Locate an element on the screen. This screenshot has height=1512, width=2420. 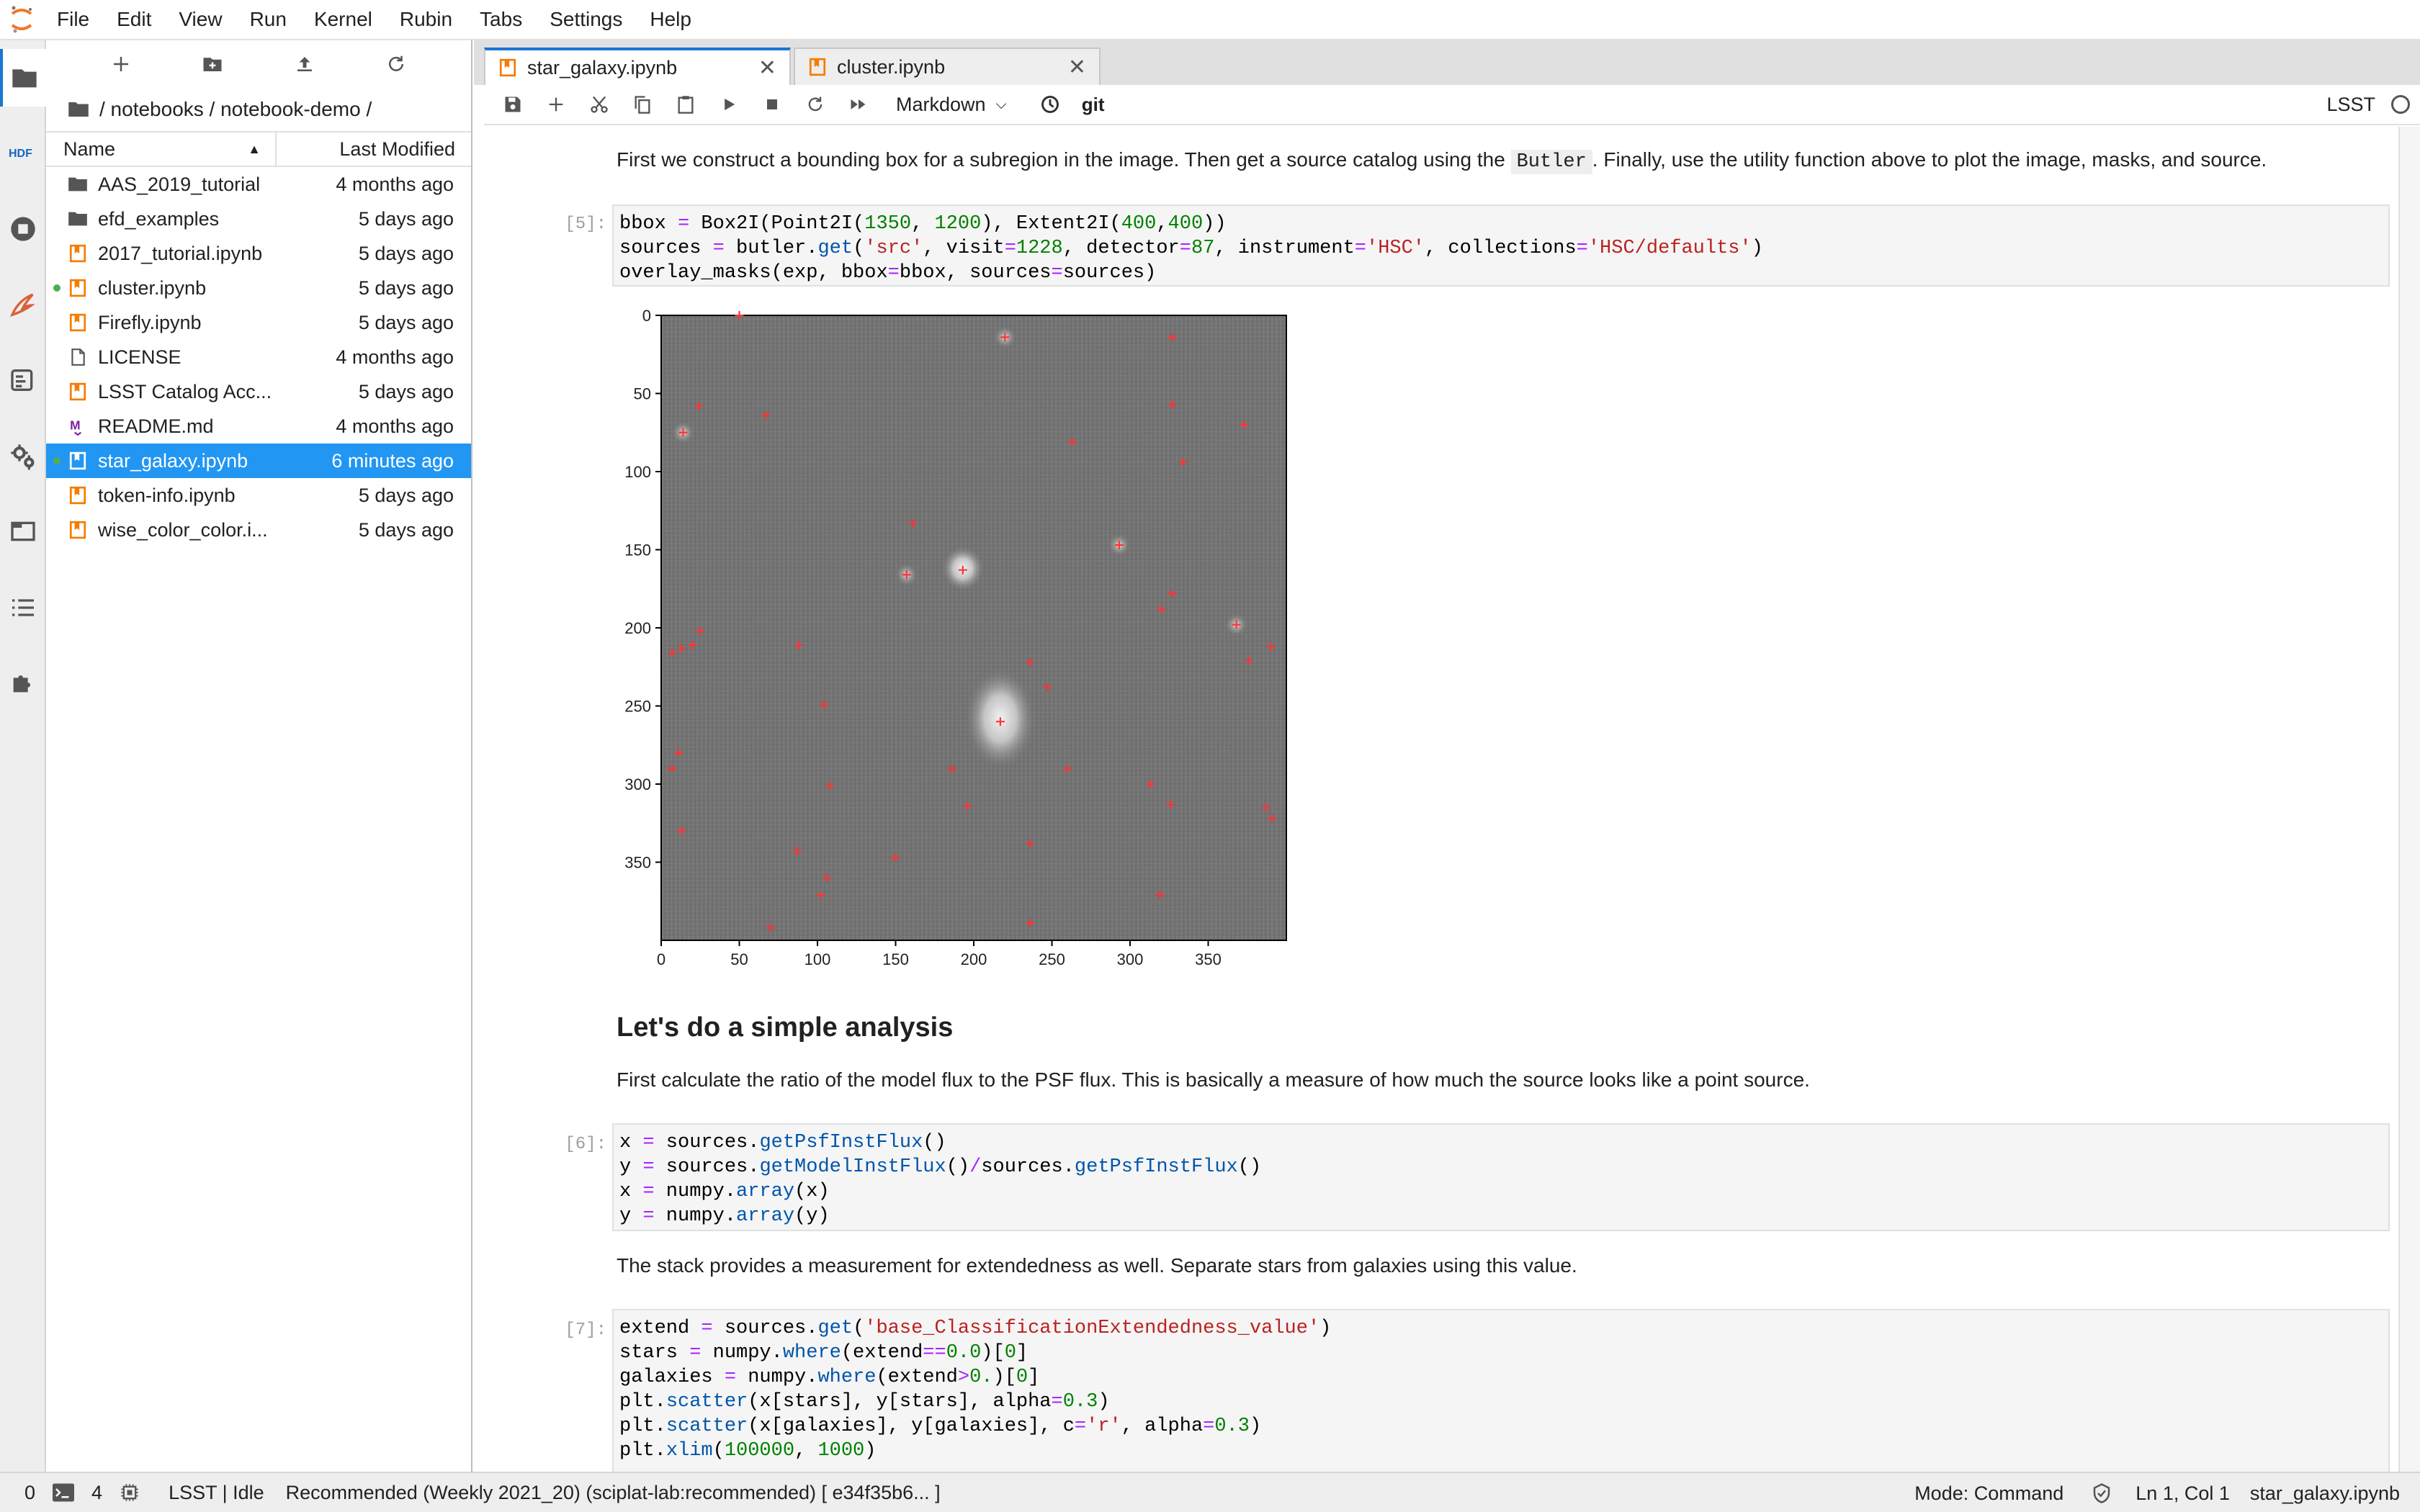
cell-type-value: Markdown is located at coordinates (941, 104).